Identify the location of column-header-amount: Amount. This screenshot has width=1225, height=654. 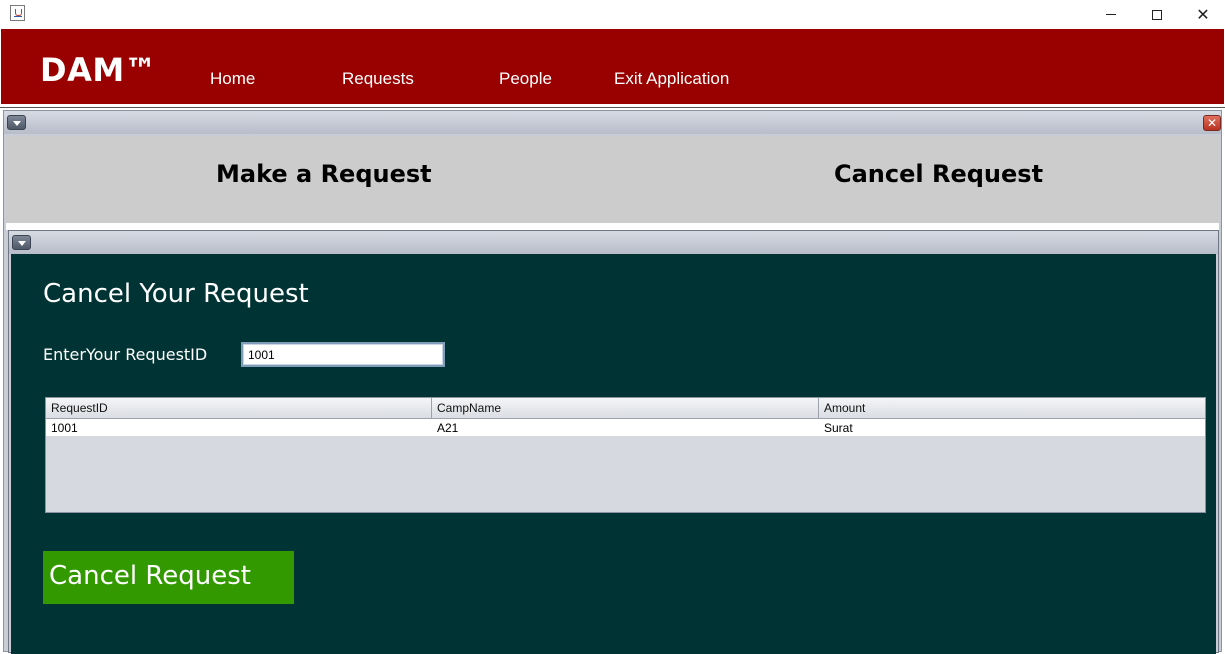
(1012, 408).